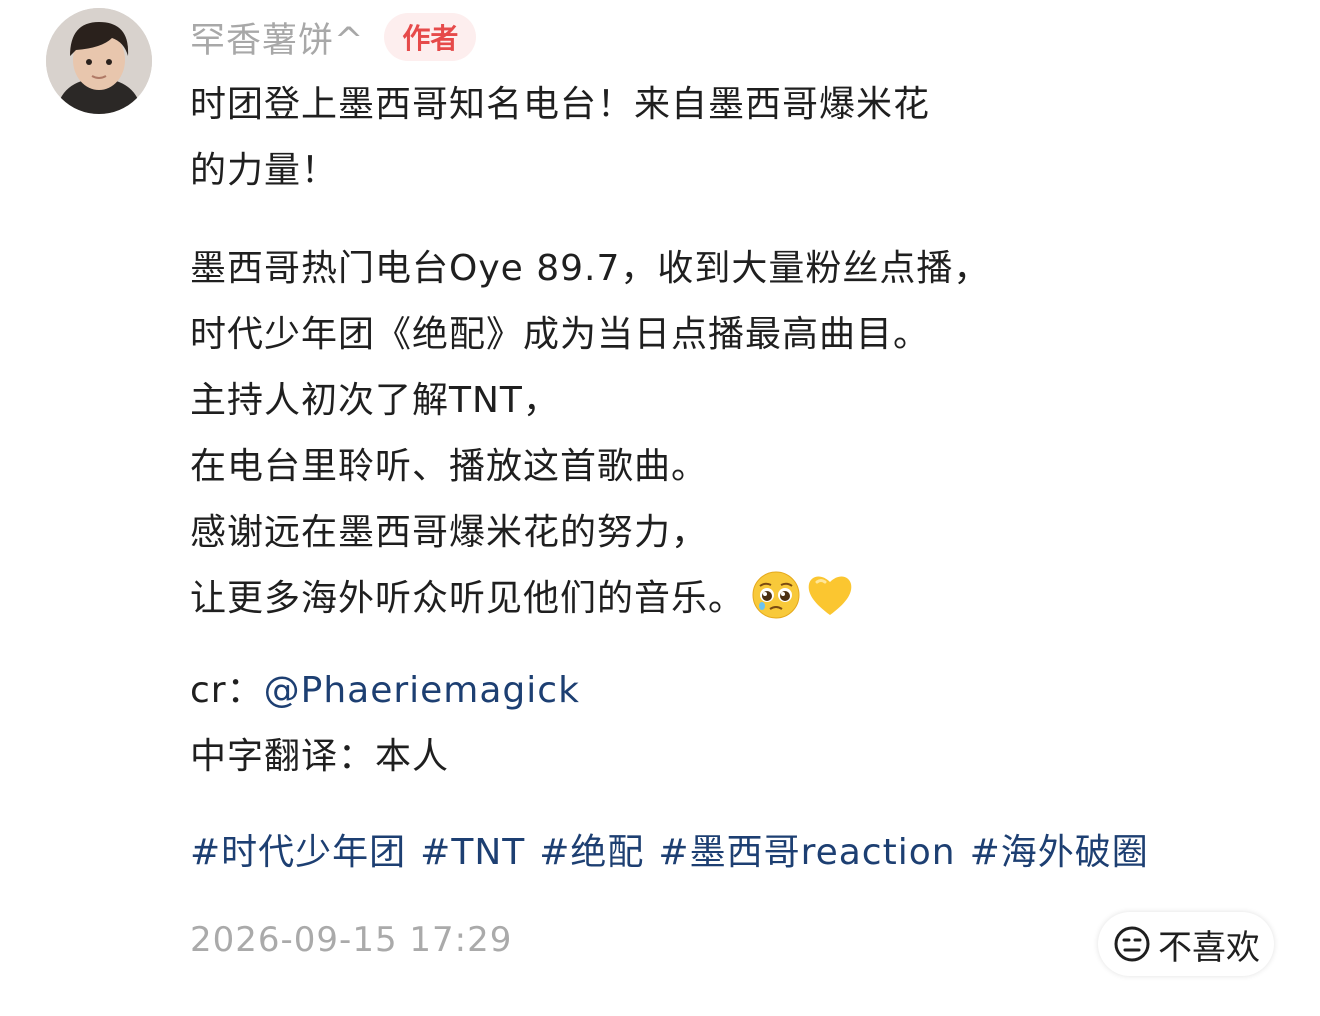 This screenshot has width=1320, height=1016. I want to click on dislike-label: 不喜欢, so click(1209, 947).